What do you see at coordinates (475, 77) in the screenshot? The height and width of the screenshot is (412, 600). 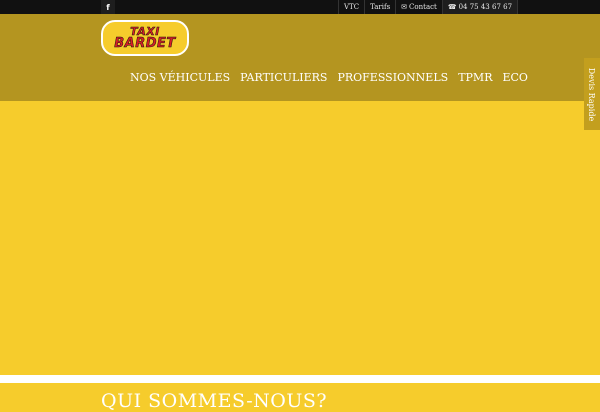 I see `nav-item-tpmr: TPMR` at bounding box center [475, 77].